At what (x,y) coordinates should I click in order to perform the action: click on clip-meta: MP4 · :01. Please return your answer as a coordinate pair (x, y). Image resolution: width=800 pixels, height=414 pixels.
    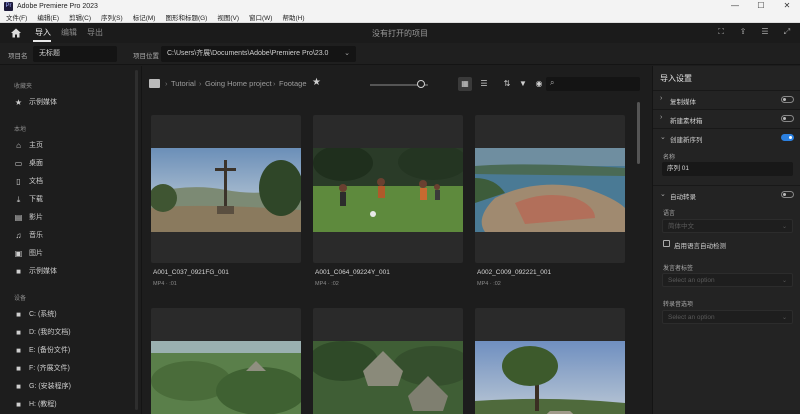
    Looking at the image, I should click on (165, 284).